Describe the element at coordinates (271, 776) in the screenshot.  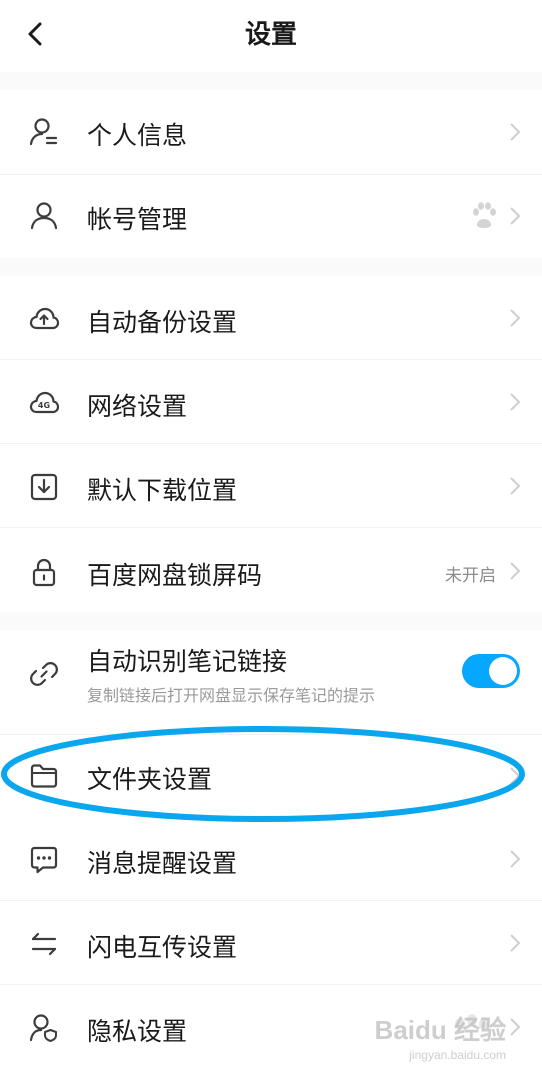
I see `folder-row: 文件夹设置` at that location.